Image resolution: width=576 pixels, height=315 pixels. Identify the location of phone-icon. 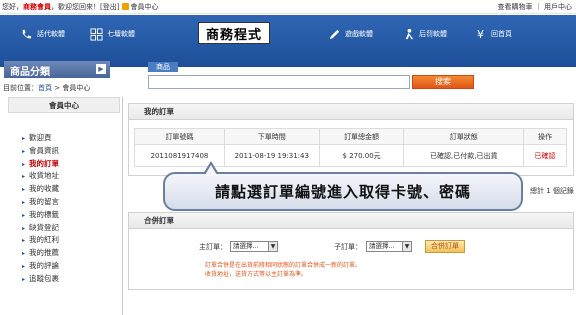
(27, 33).